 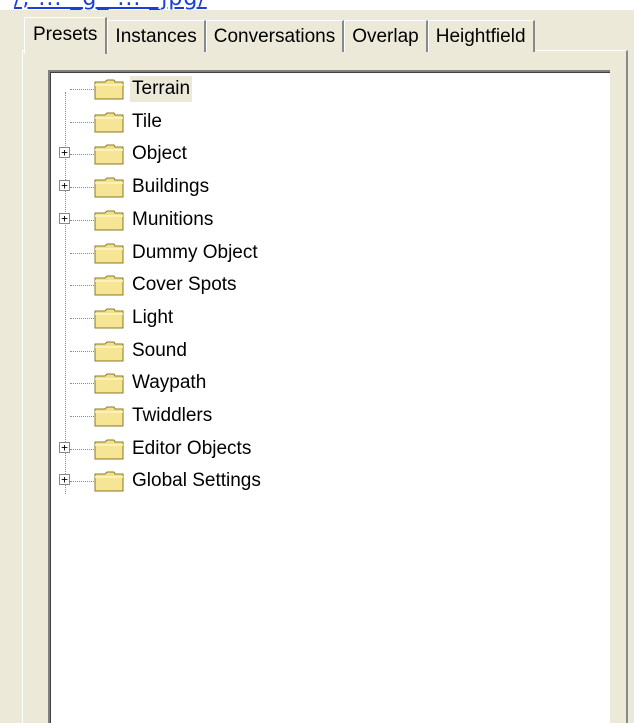 I want to click on tree-item: Waypath, so click(x=250, y=383).